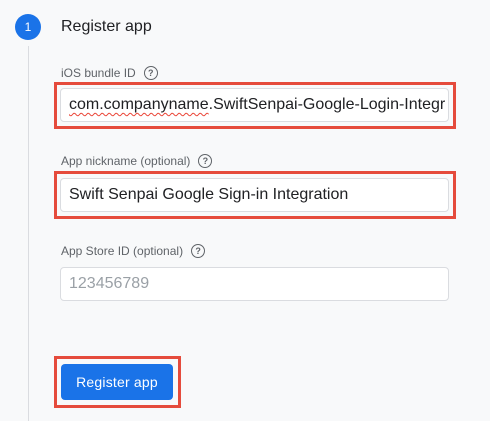  I want to click on app-store-id-placeholder: 123456789, so click(109, 283).